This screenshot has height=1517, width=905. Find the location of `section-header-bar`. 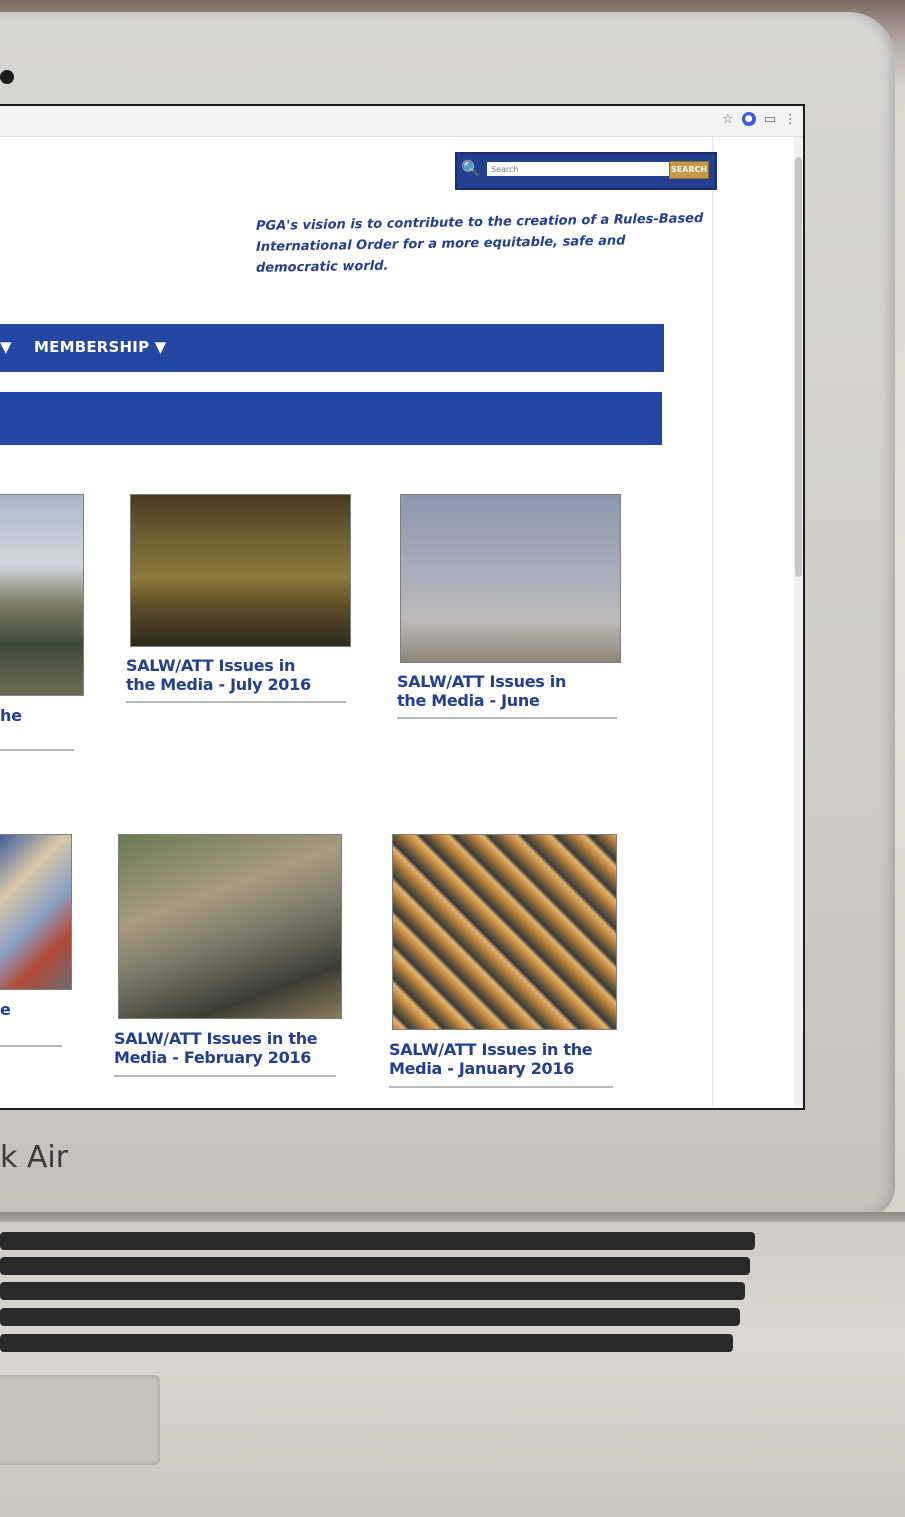

section-header-bar is located at coordinates (331, 418).